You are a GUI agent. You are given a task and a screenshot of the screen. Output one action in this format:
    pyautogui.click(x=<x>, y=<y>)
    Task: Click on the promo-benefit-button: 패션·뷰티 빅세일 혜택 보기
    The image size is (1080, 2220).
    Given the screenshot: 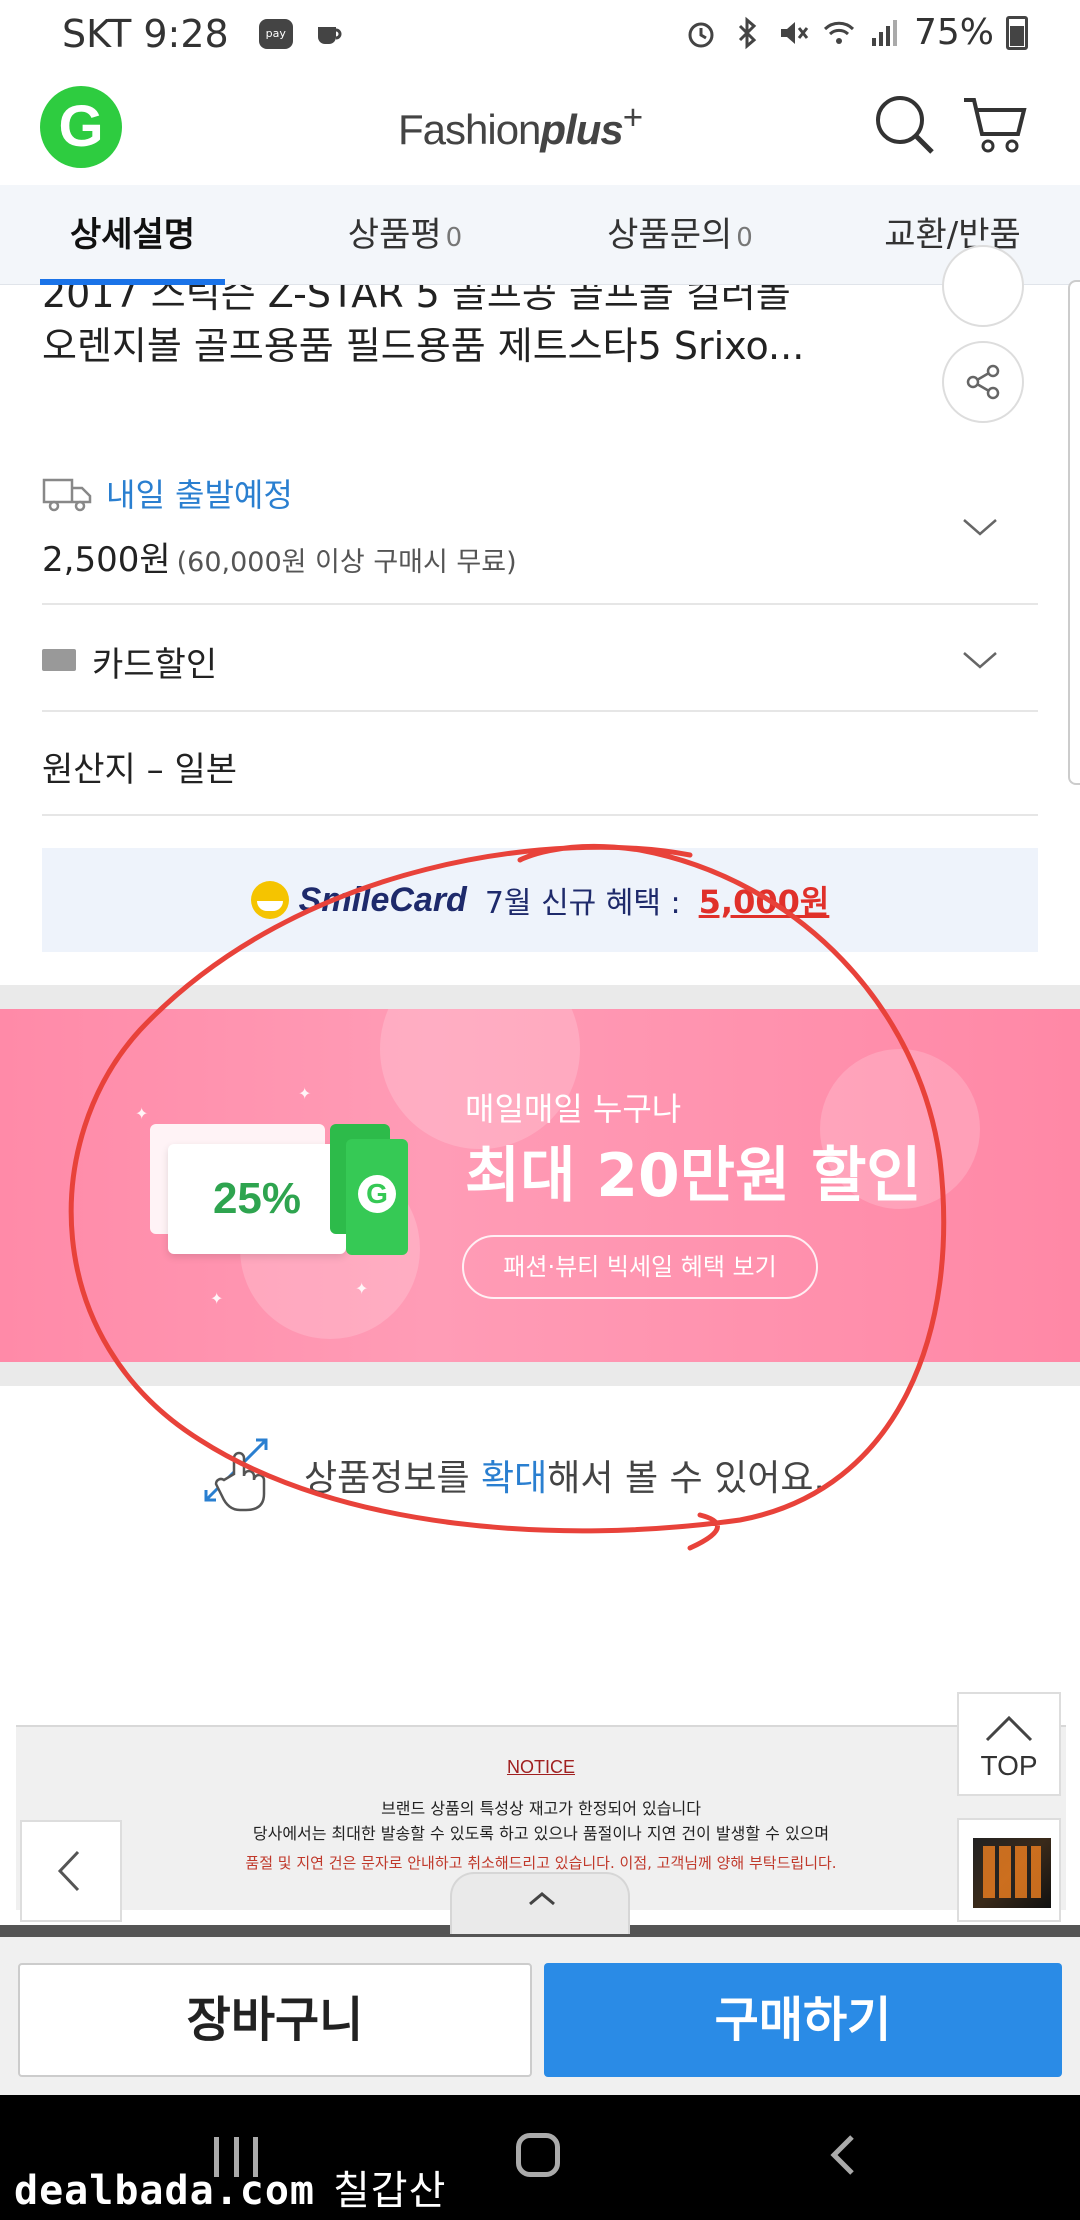 What is the action you would take?
    pyautogui.click(x=640, y=1267)
    